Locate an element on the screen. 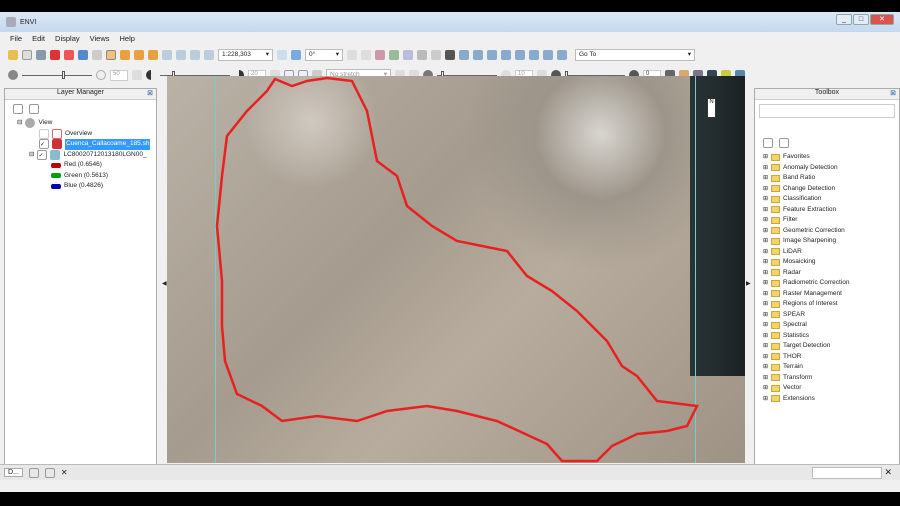  restore-icon is located at coordinates (33, 472).